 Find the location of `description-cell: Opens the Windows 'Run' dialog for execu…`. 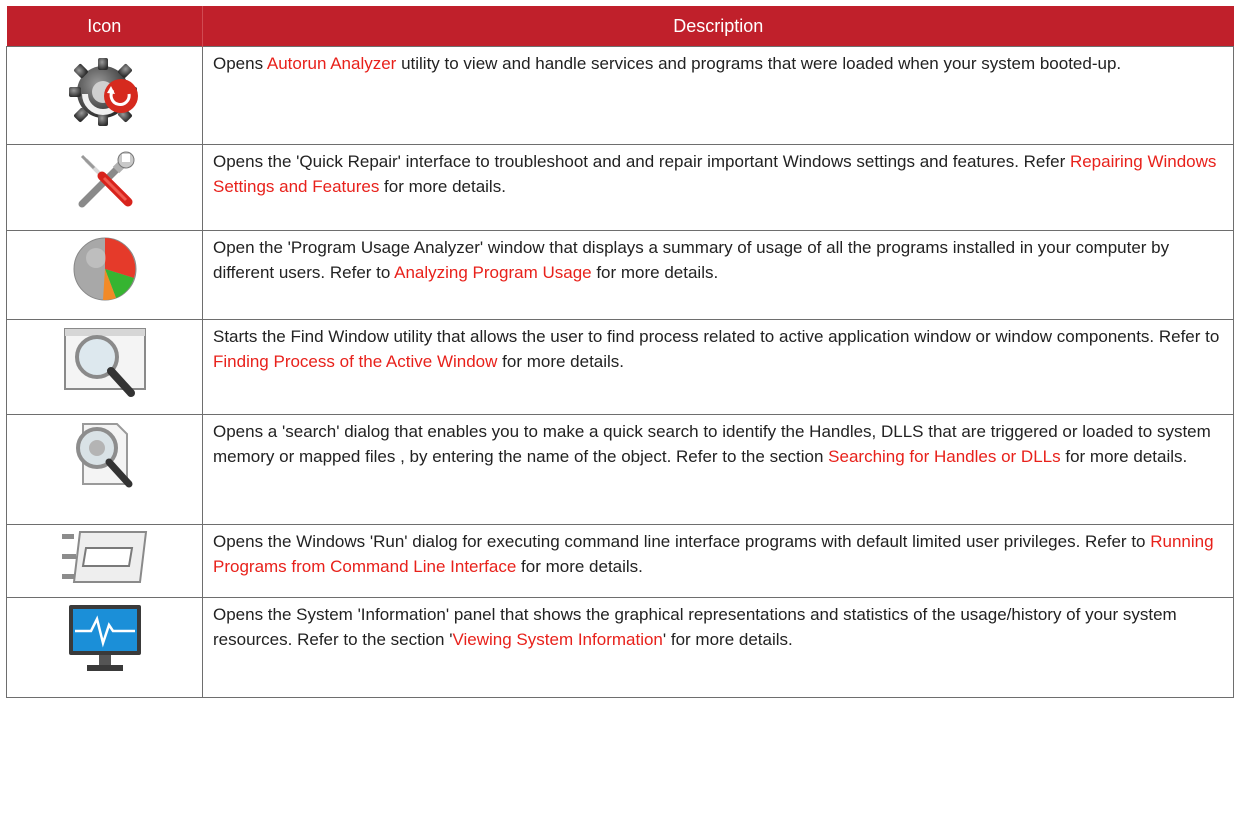

description-cell: Opens the Windows 'Run' dialog for execu… is located at coordinates (718, 561).